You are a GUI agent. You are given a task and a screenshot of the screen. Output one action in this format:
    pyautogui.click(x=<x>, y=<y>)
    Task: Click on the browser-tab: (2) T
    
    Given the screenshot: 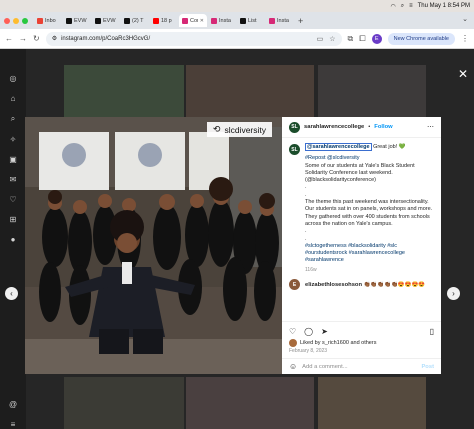 What is the action you would take?
    pyautogui.click(x=135, y=20)
    